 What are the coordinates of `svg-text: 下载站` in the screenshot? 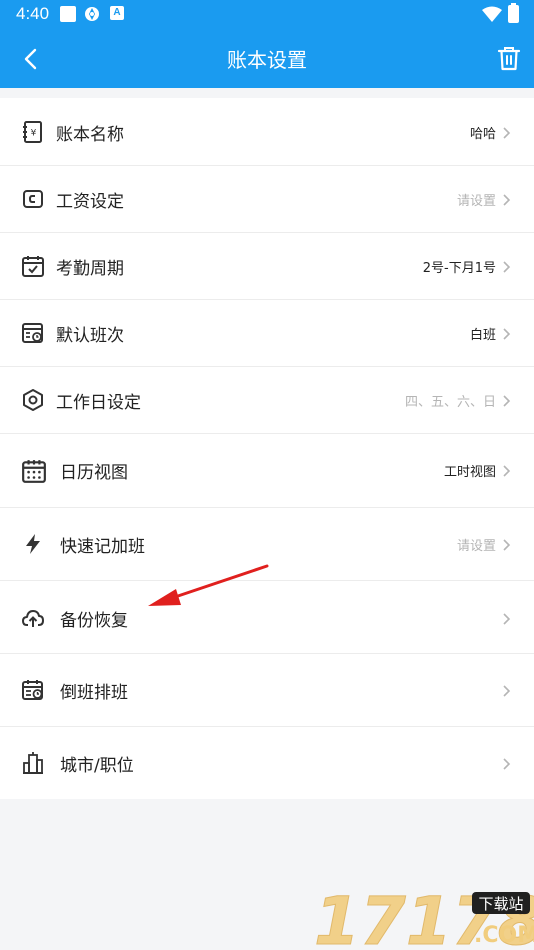 It's located at (500, 904).